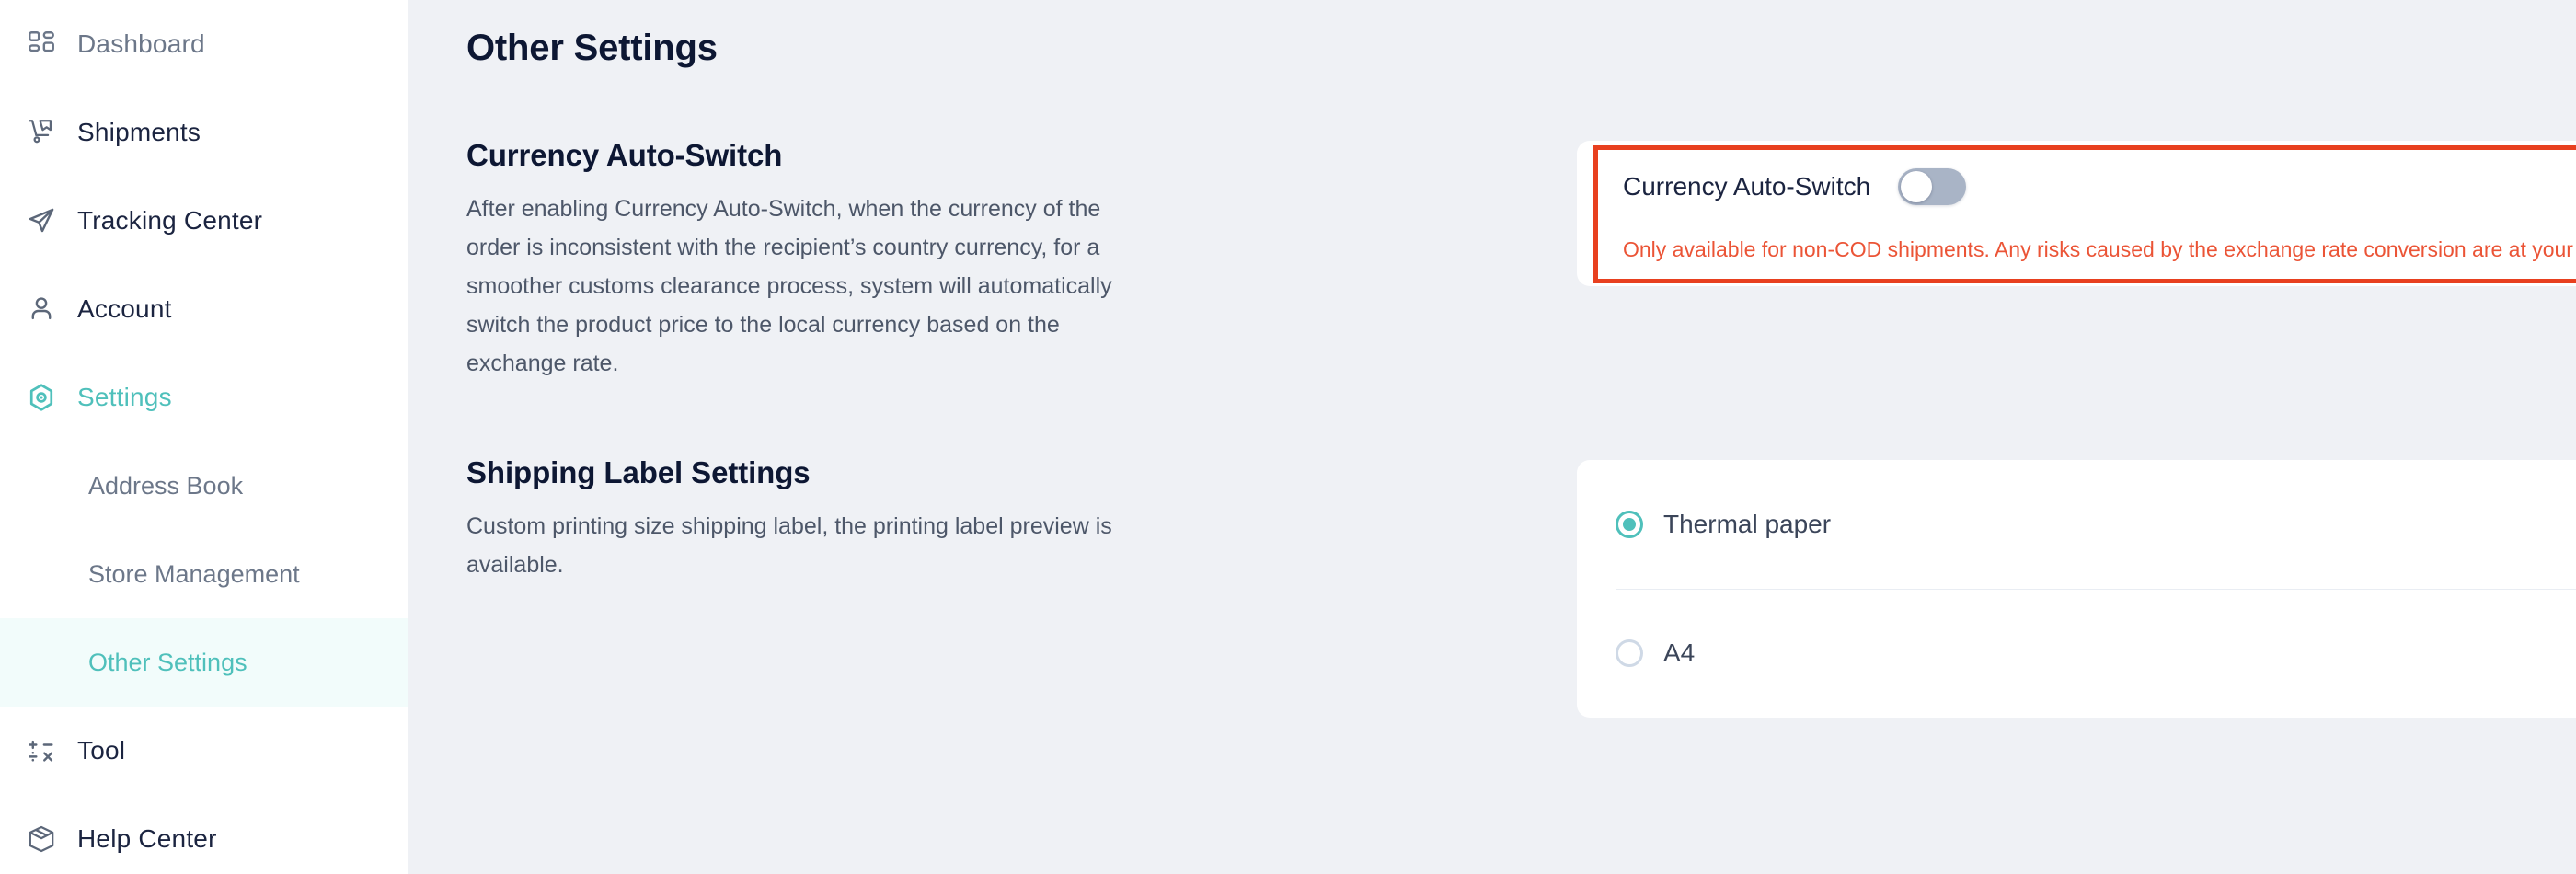  I want to click on sidebar-subitem-address-book: Address Book, so click(204, 486).